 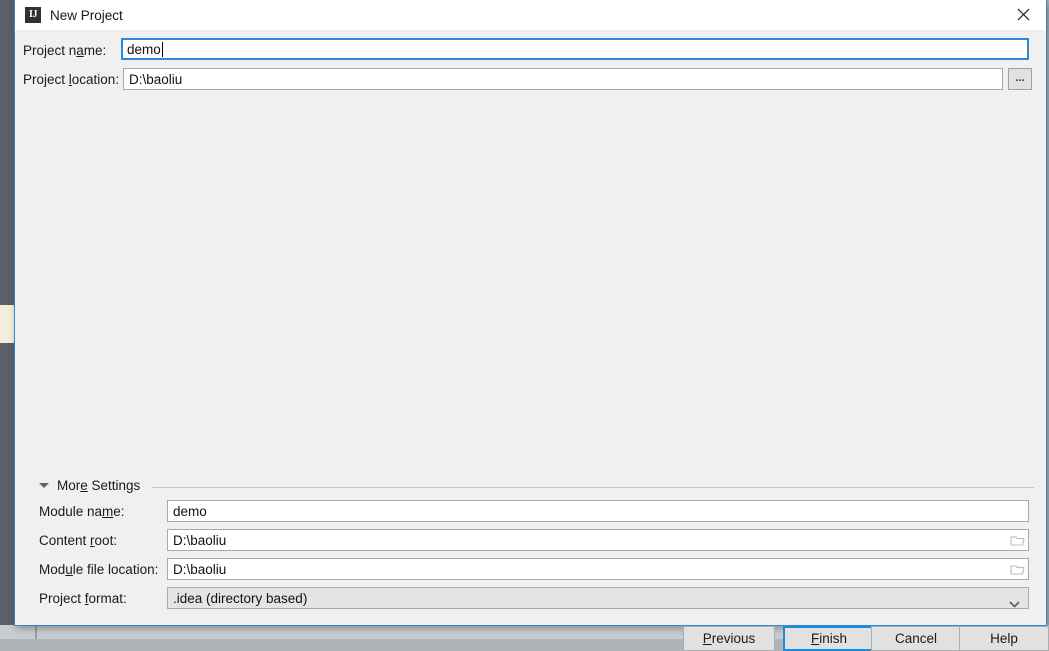 I want to click on project-format-select: .idea (directory based), so click(x=598, y=598).